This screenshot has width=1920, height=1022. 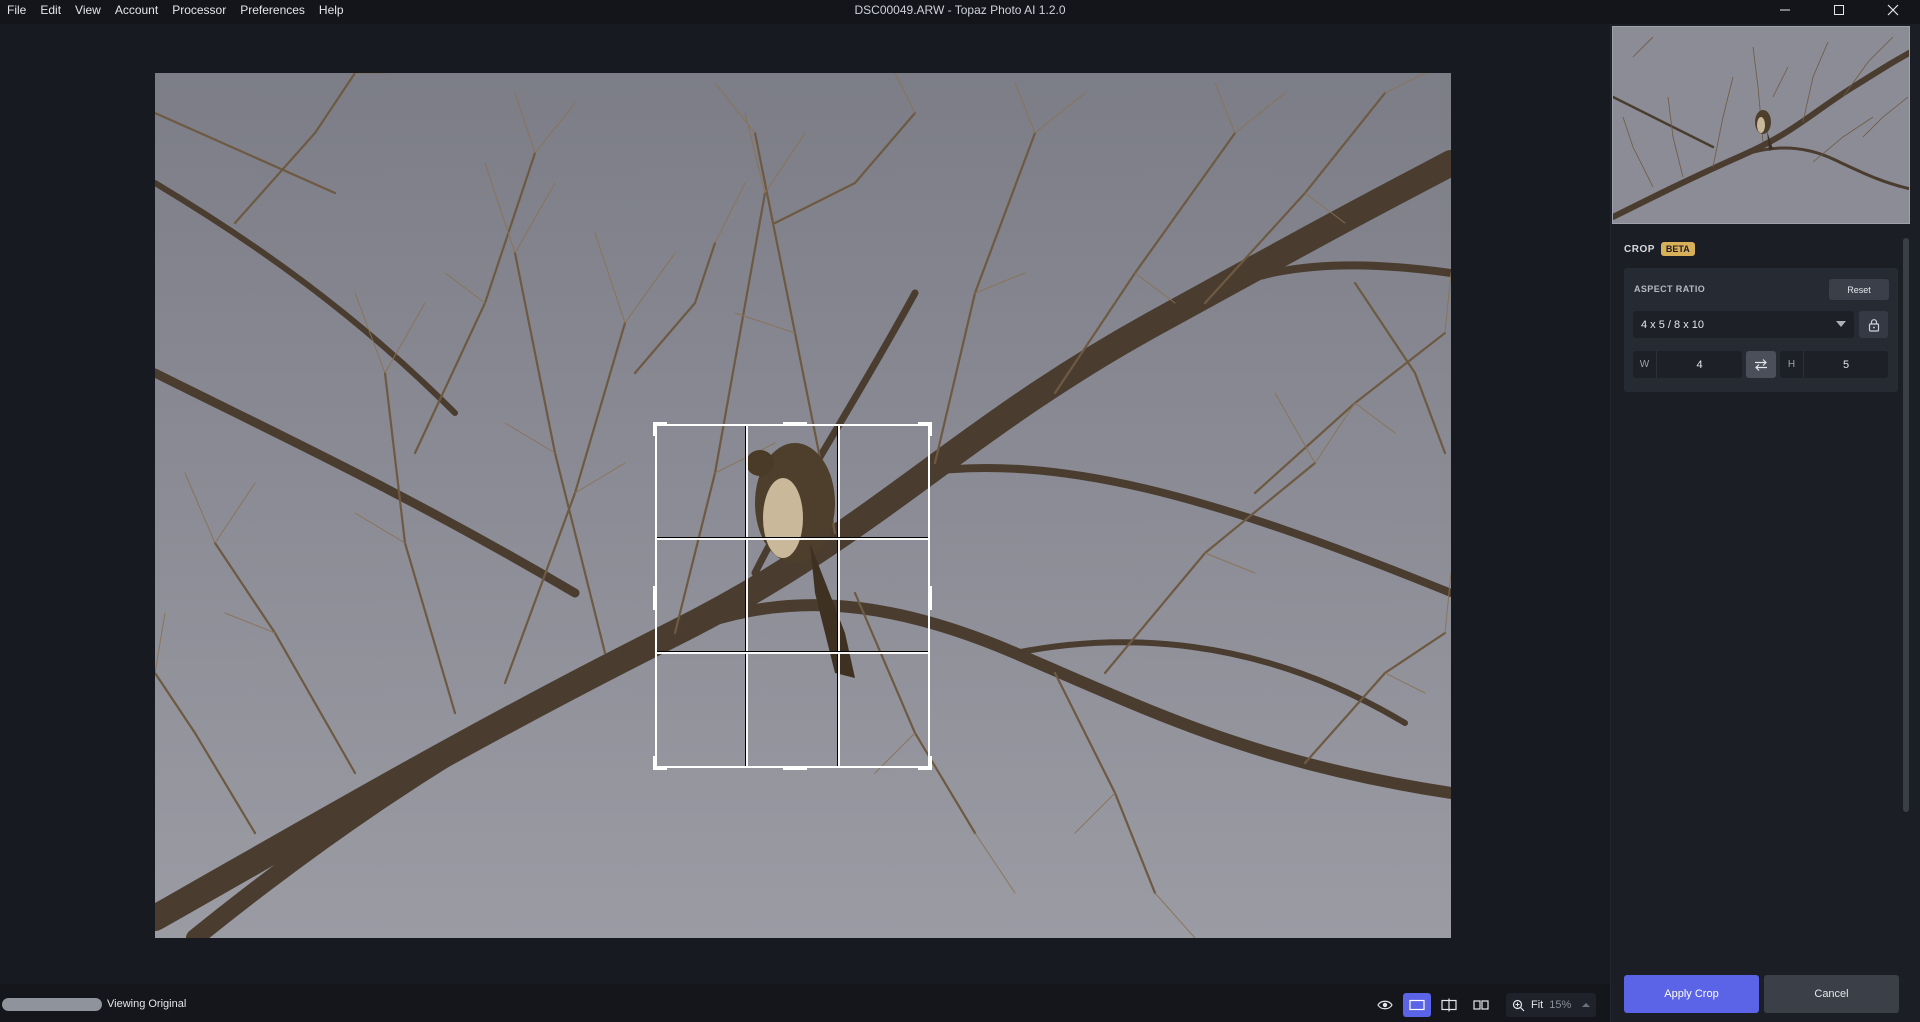 What do you see at coordinates (1859, 289) in the screenshot?
I see `reset-button: Reset` at bounding box center [1859, 289].